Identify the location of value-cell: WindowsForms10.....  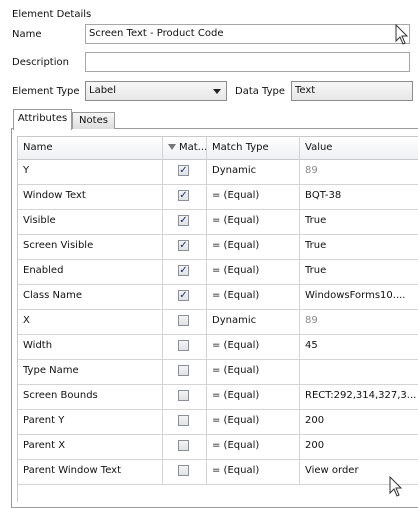
(359, 296).